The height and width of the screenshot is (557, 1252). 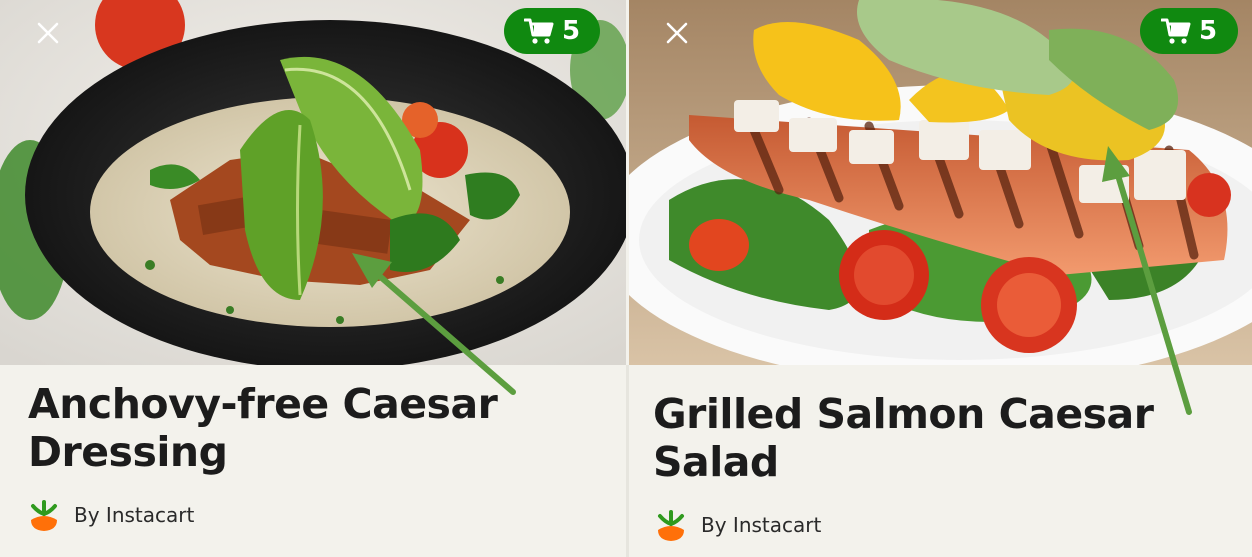 I want to click on recipe-title: Anchovy-free Caesar Dressing, so click(x=263, y=428).